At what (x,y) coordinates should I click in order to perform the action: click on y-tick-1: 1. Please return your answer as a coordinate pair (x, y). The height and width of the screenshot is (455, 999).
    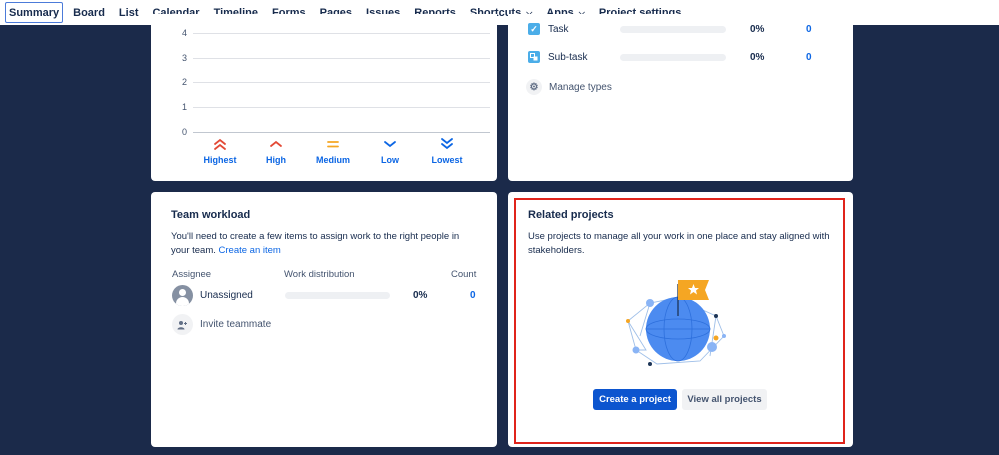
    Looking at the image, I should click on (184, 107).